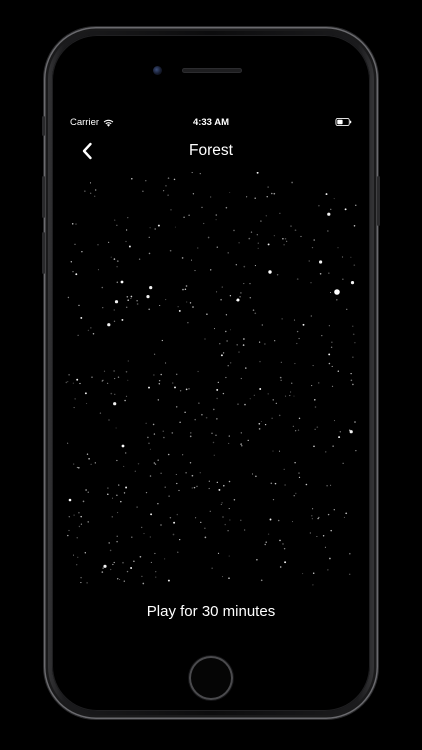 Image resolution: width=422 pixels, height=750 pixels. What do you see at coordinates (87, 151) in the screenshot?
I see `back-button` at bounding box center [87, 151].